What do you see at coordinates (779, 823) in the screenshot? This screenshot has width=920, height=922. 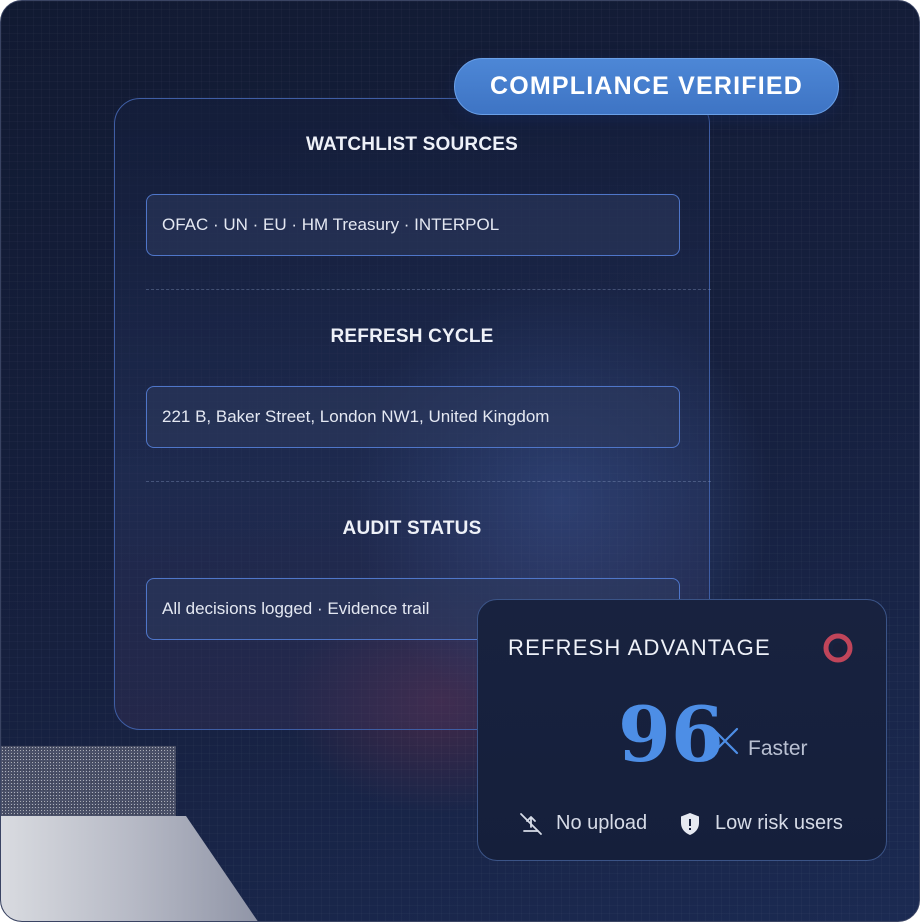 I see `feature-low-risk-users: Low risk users` at bounding box center [779, 823].